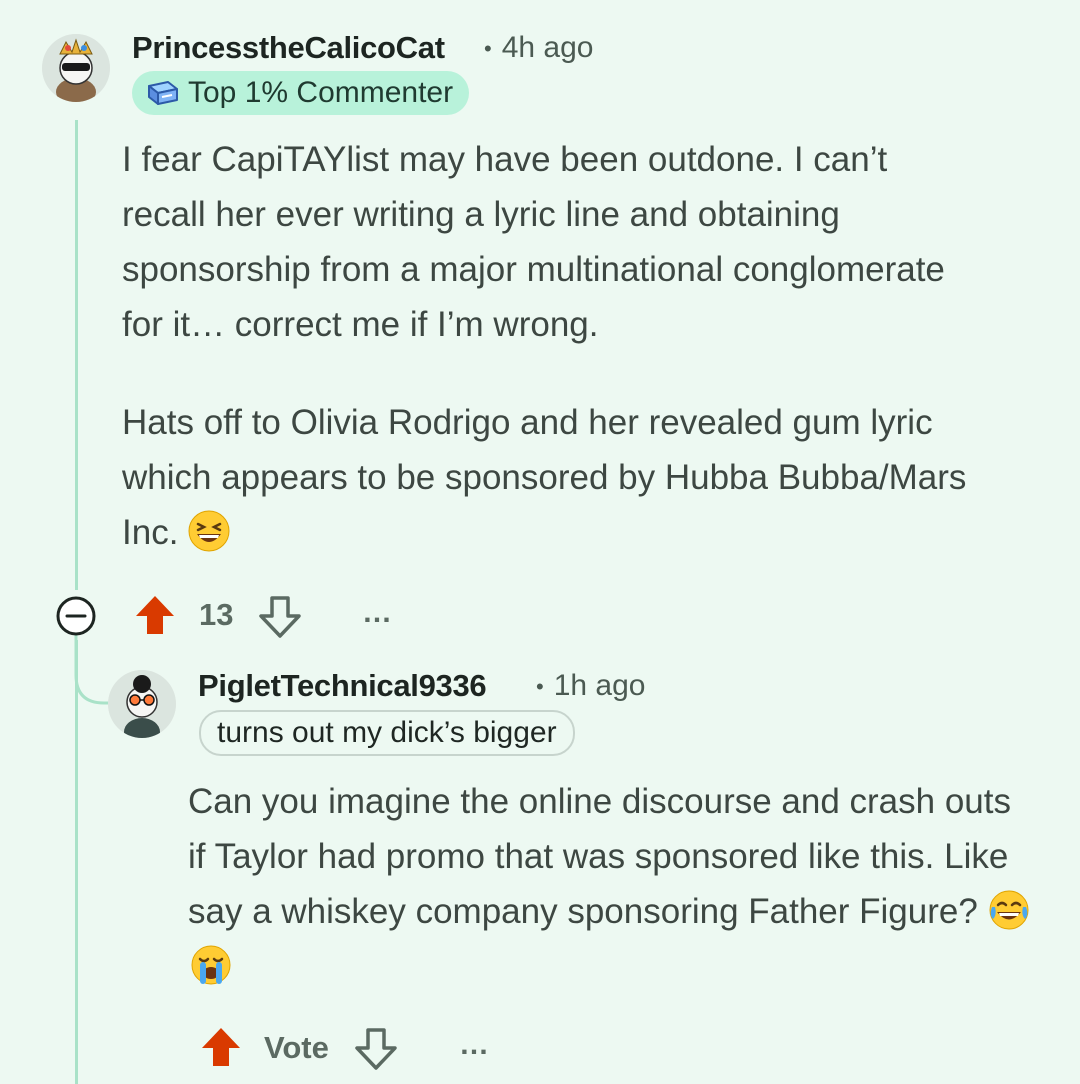 Image resolution: width=1080 pixels, height=1084 pixels. Describe the element at coordinates (321, 92) in the screenshot. I see `flair-label: Top 1% Commenter` at that location.